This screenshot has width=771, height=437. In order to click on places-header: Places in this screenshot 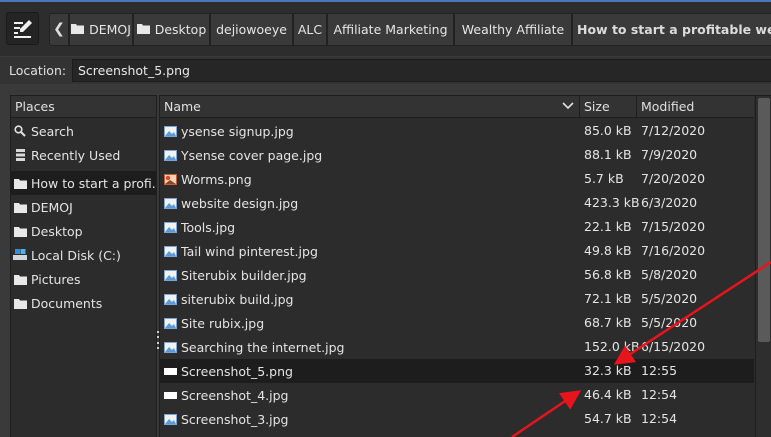, I will do `click(83, 107)`.